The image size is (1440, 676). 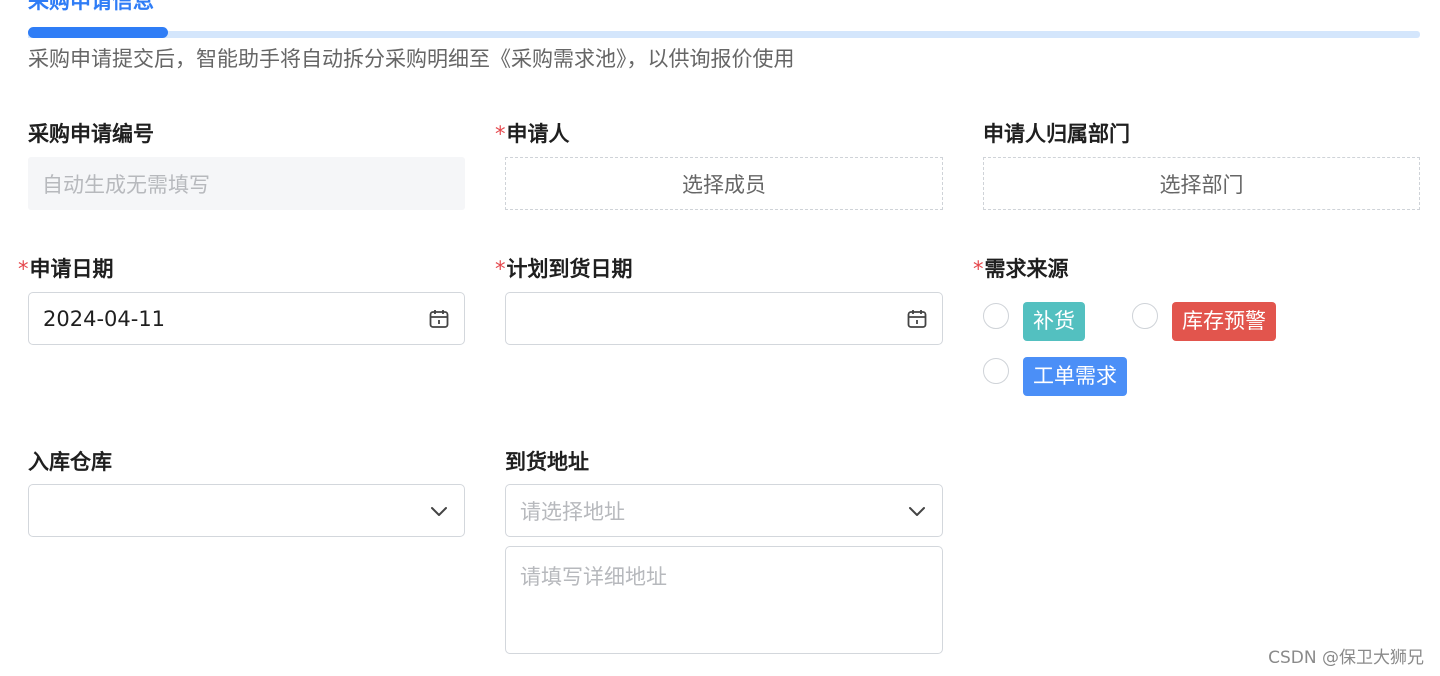 I want to click on arrival-date-input, so click(x=724, y=318).